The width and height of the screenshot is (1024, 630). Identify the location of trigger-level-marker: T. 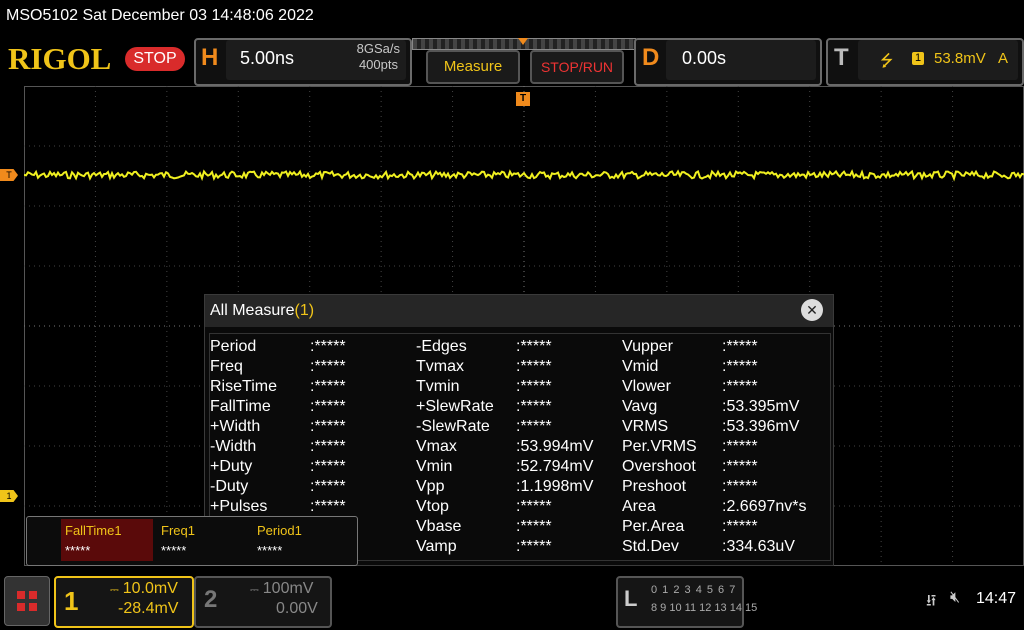
(9, 175).